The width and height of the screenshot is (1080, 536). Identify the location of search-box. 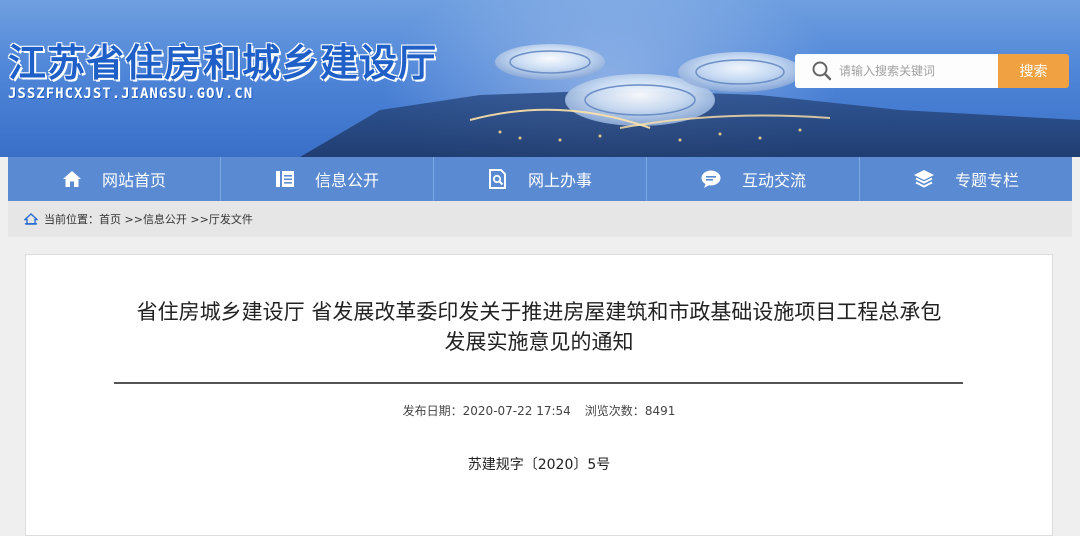
(897, 71).